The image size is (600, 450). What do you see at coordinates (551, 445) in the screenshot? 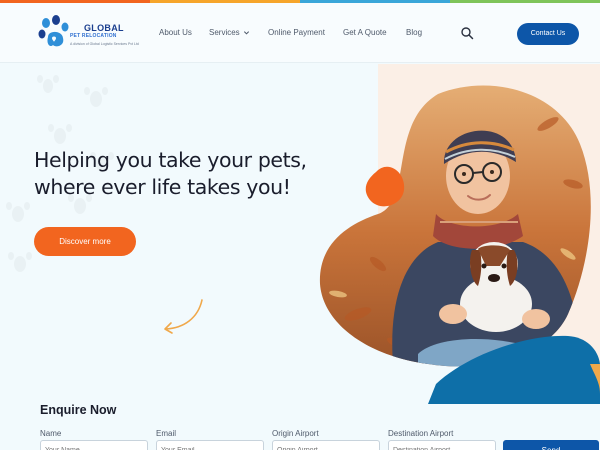
I see `send-enquiry-button: Send` at bounding box center [551, 445].